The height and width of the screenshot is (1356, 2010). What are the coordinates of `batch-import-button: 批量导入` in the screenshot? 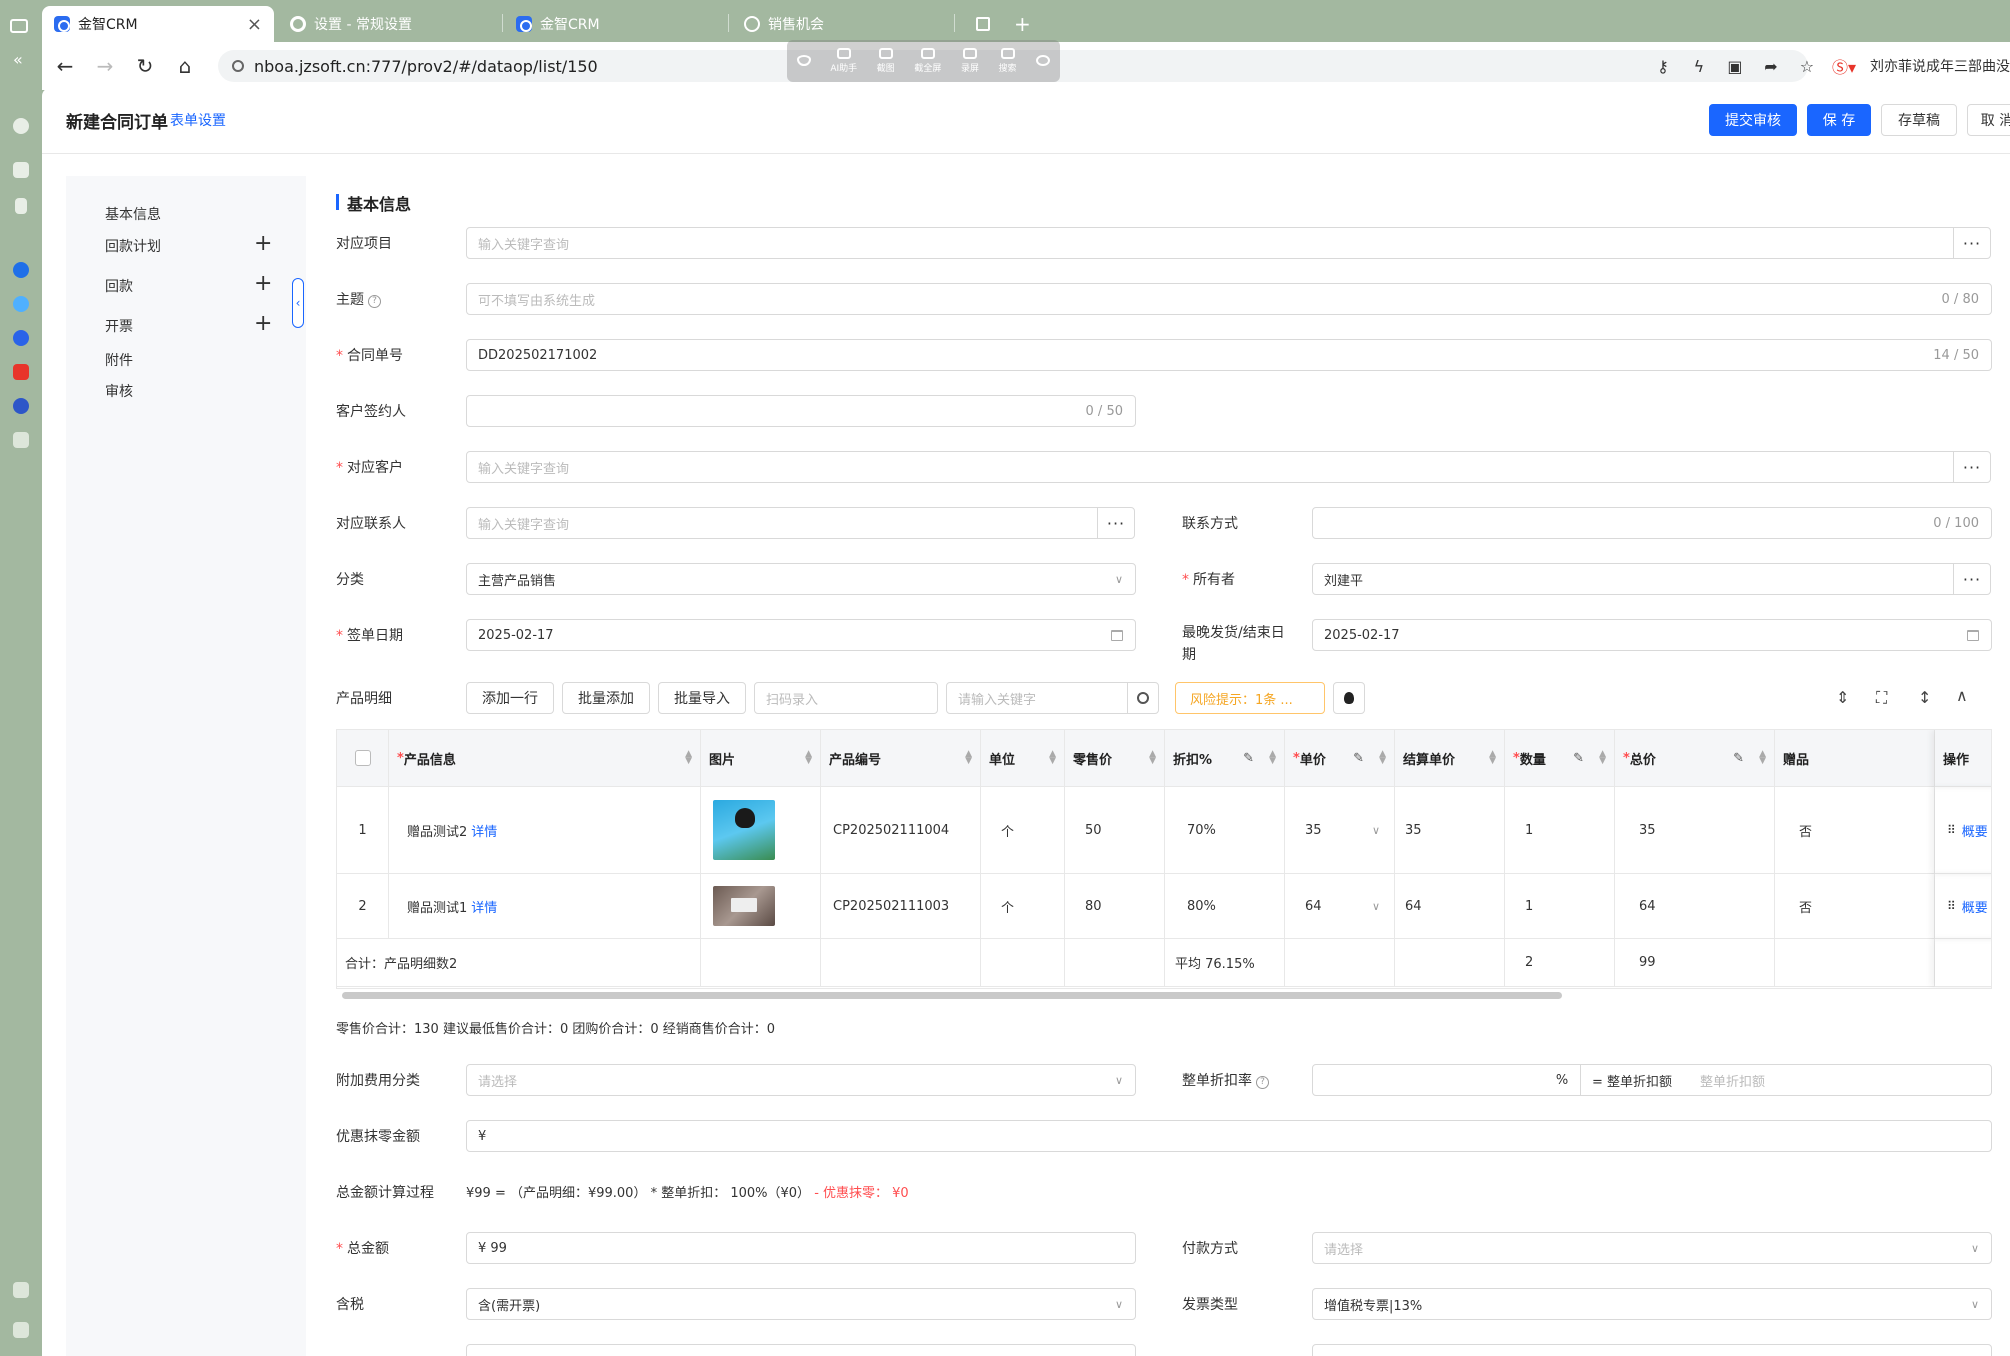 It's located at (702, 698).